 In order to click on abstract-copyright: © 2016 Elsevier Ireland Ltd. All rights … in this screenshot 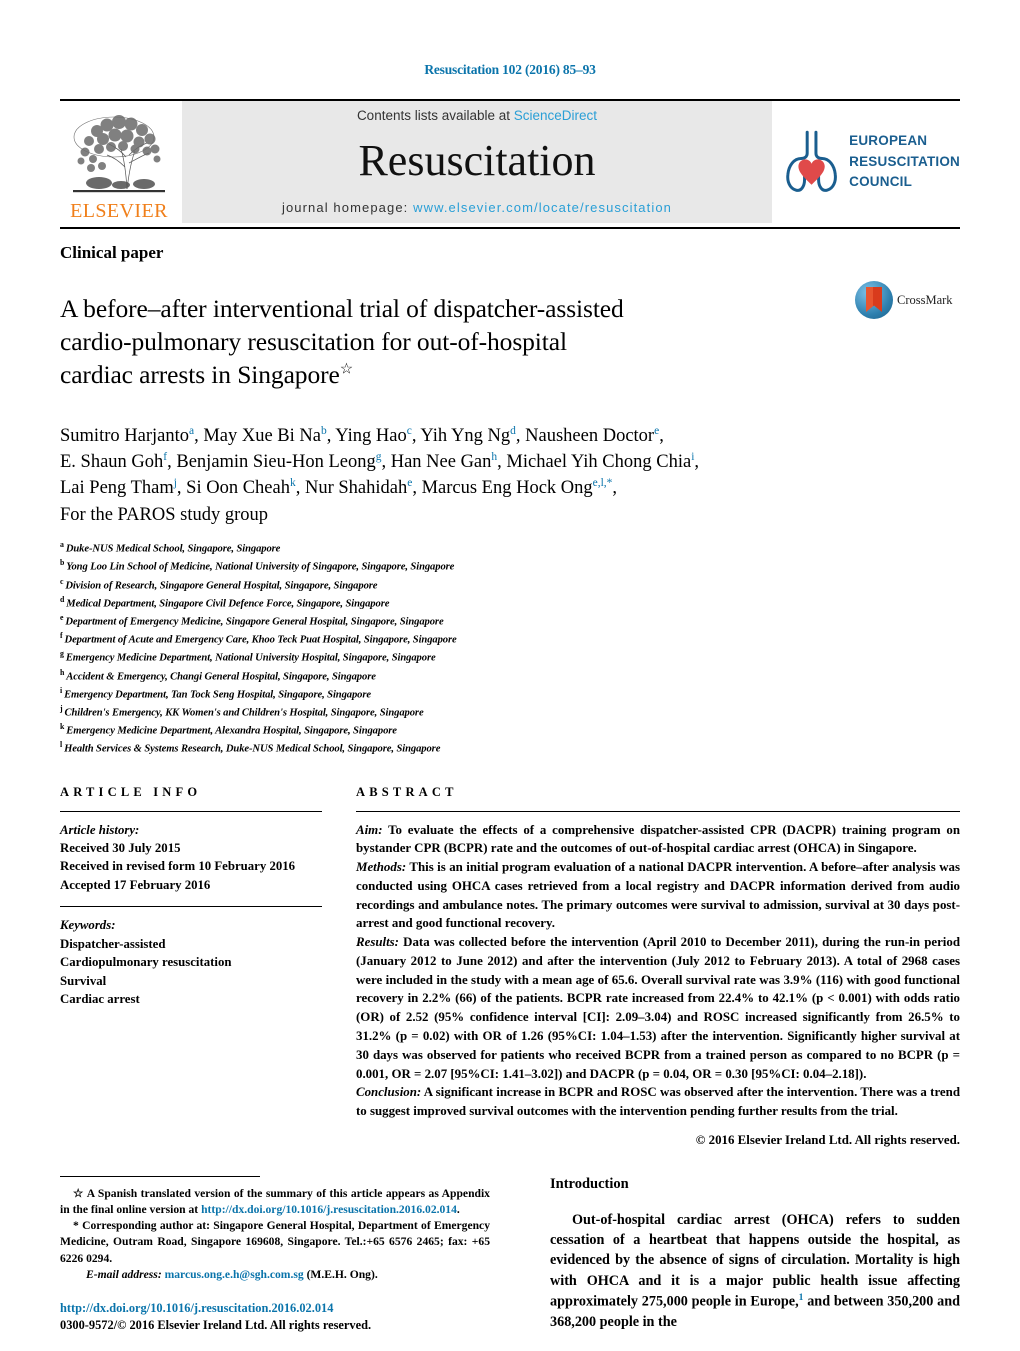, I will do `click(827, 1139)`.